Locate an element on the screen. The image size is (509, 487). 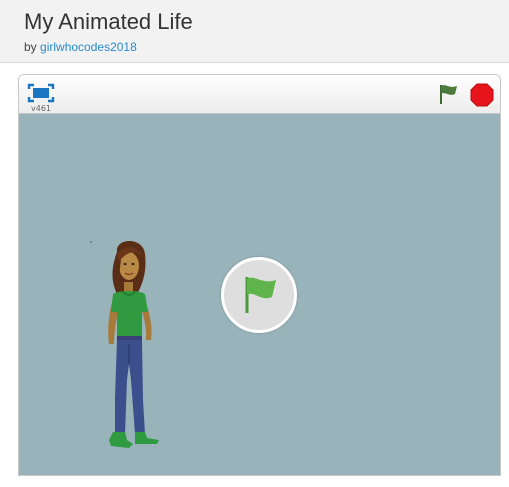
fullscreen-button is located at coordinates (41, 93).